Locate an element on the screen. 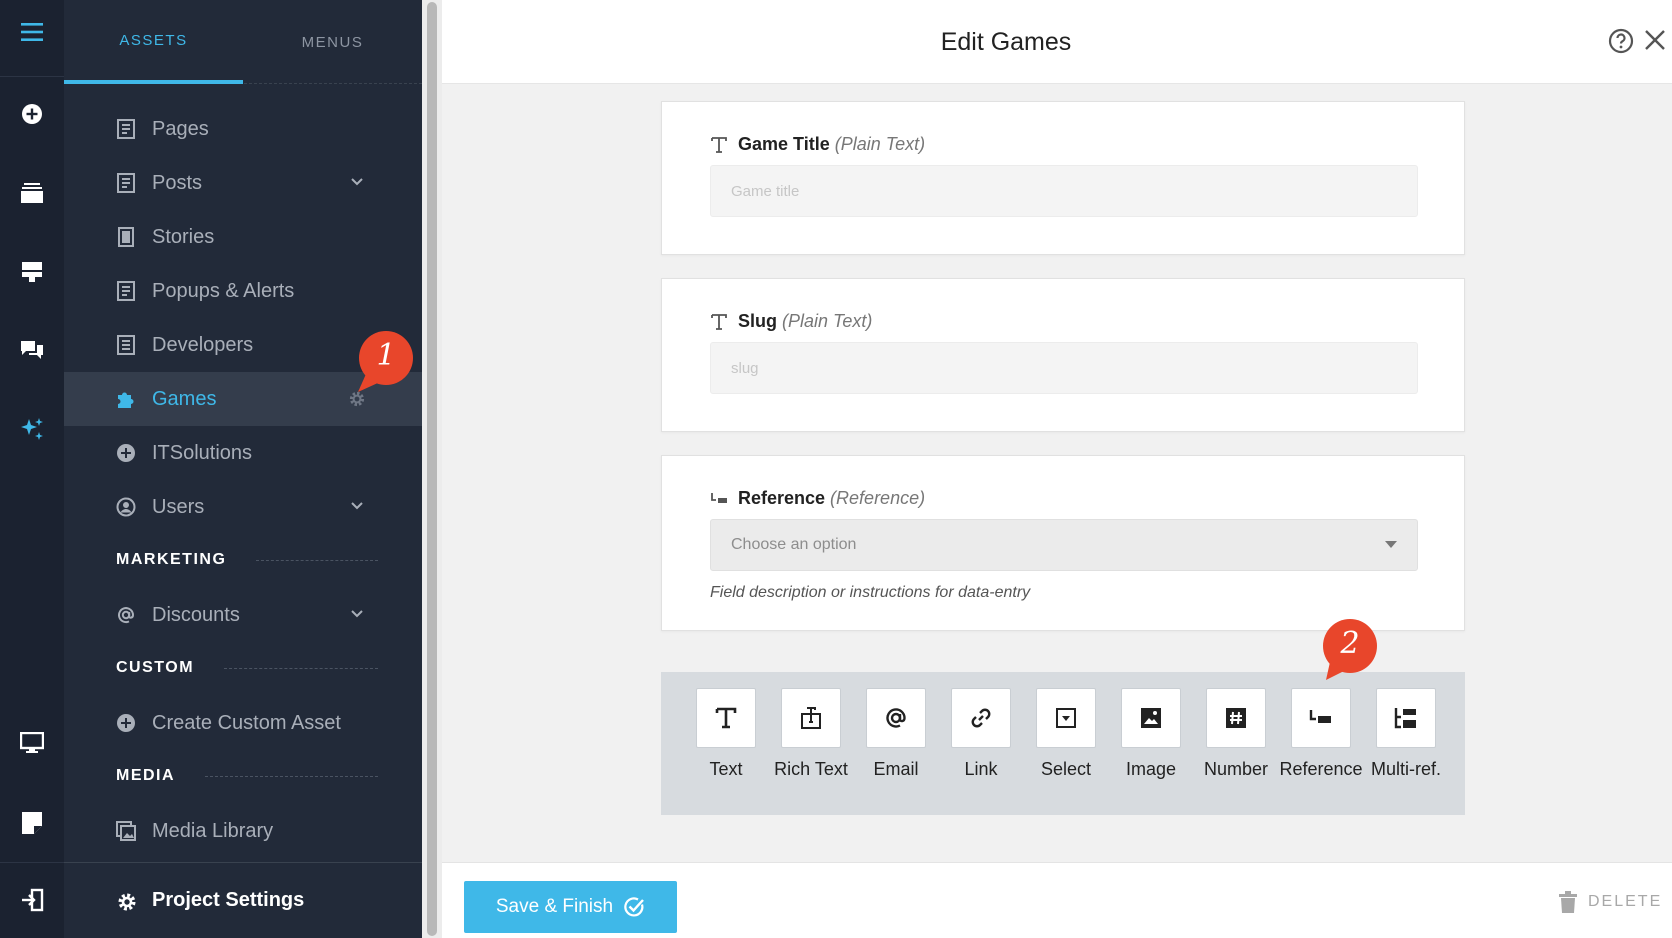 The image size is (1672, 938). help-icon is located at coordinates (1621, 41).